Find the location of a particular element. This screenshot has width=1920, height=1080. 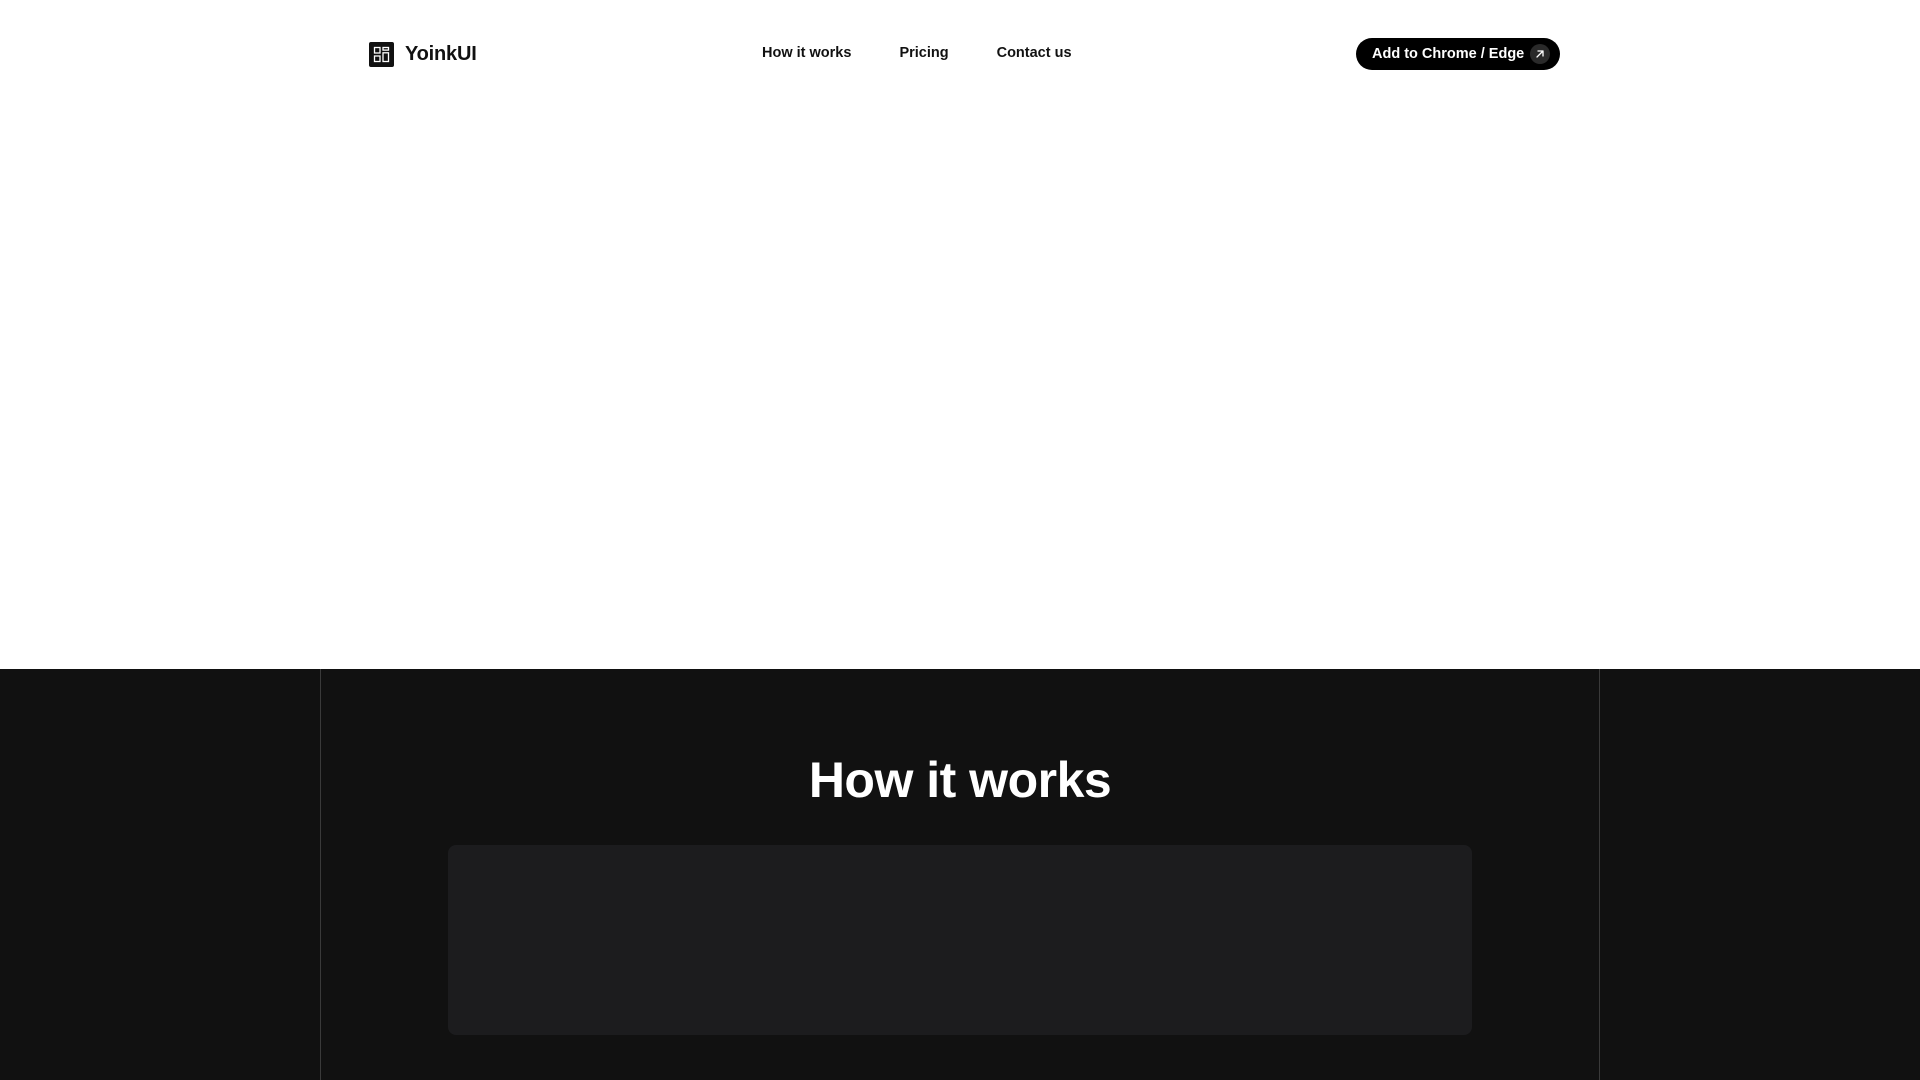

brand-name: YoinkUI is located at coordinates (441, 54).